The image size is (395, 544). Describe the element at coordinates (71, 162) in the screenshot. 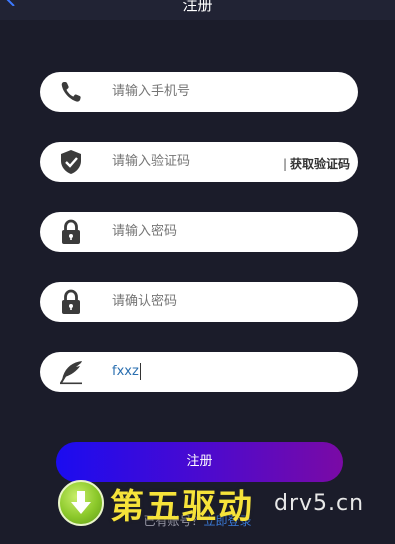

I see `shield-check-icon` at that location.